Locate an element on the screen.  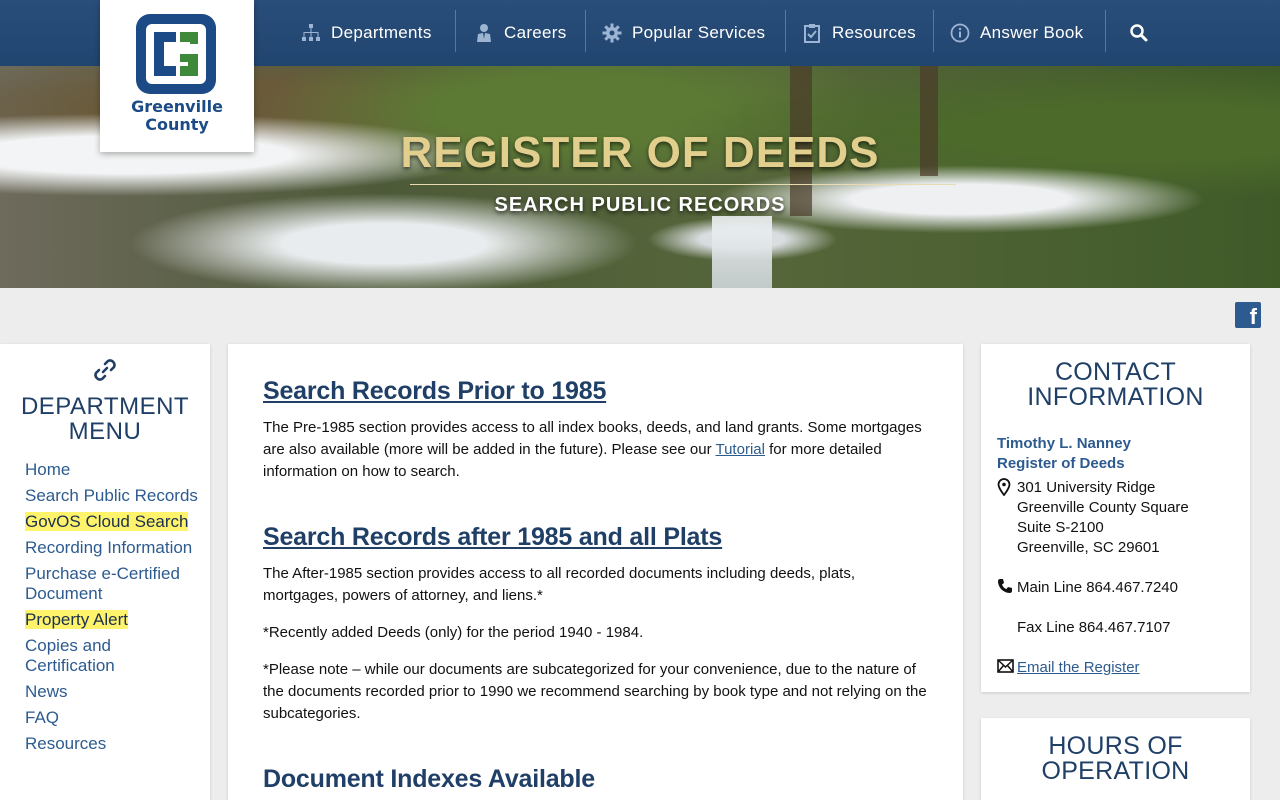
fax-line-text: Fax Line 864.467.7107 is located at coordinates (1094, 627).